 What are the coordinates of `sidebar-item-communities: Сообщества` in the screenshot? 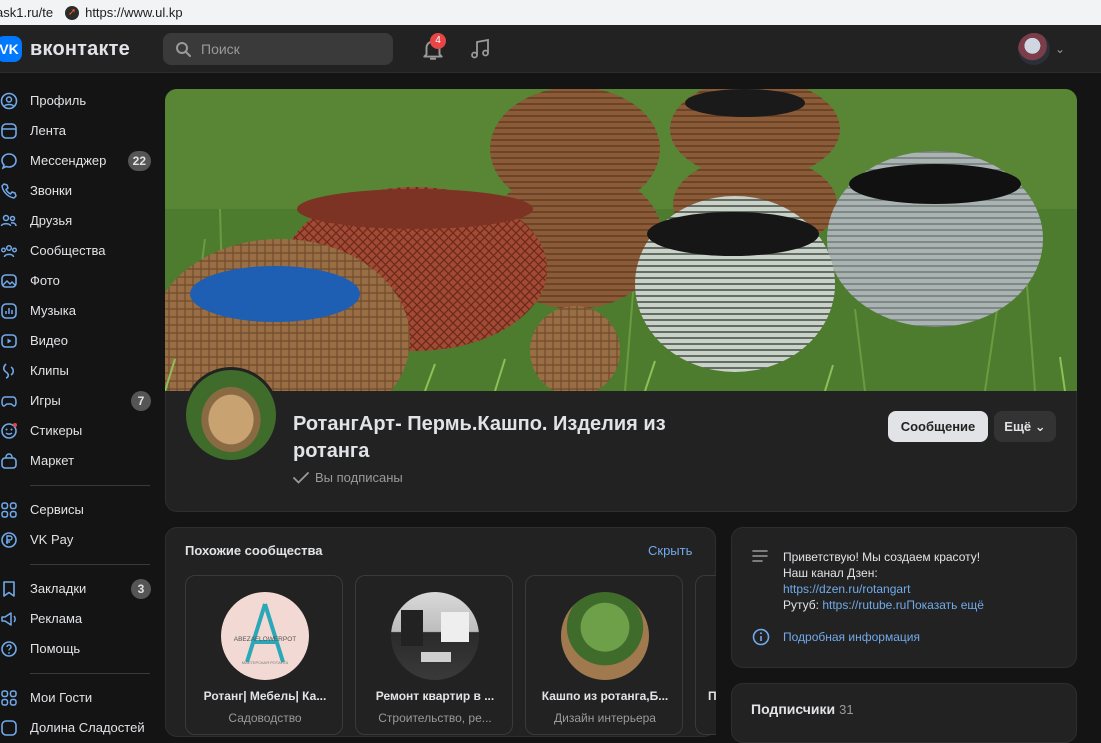 It's located at (76, 251).